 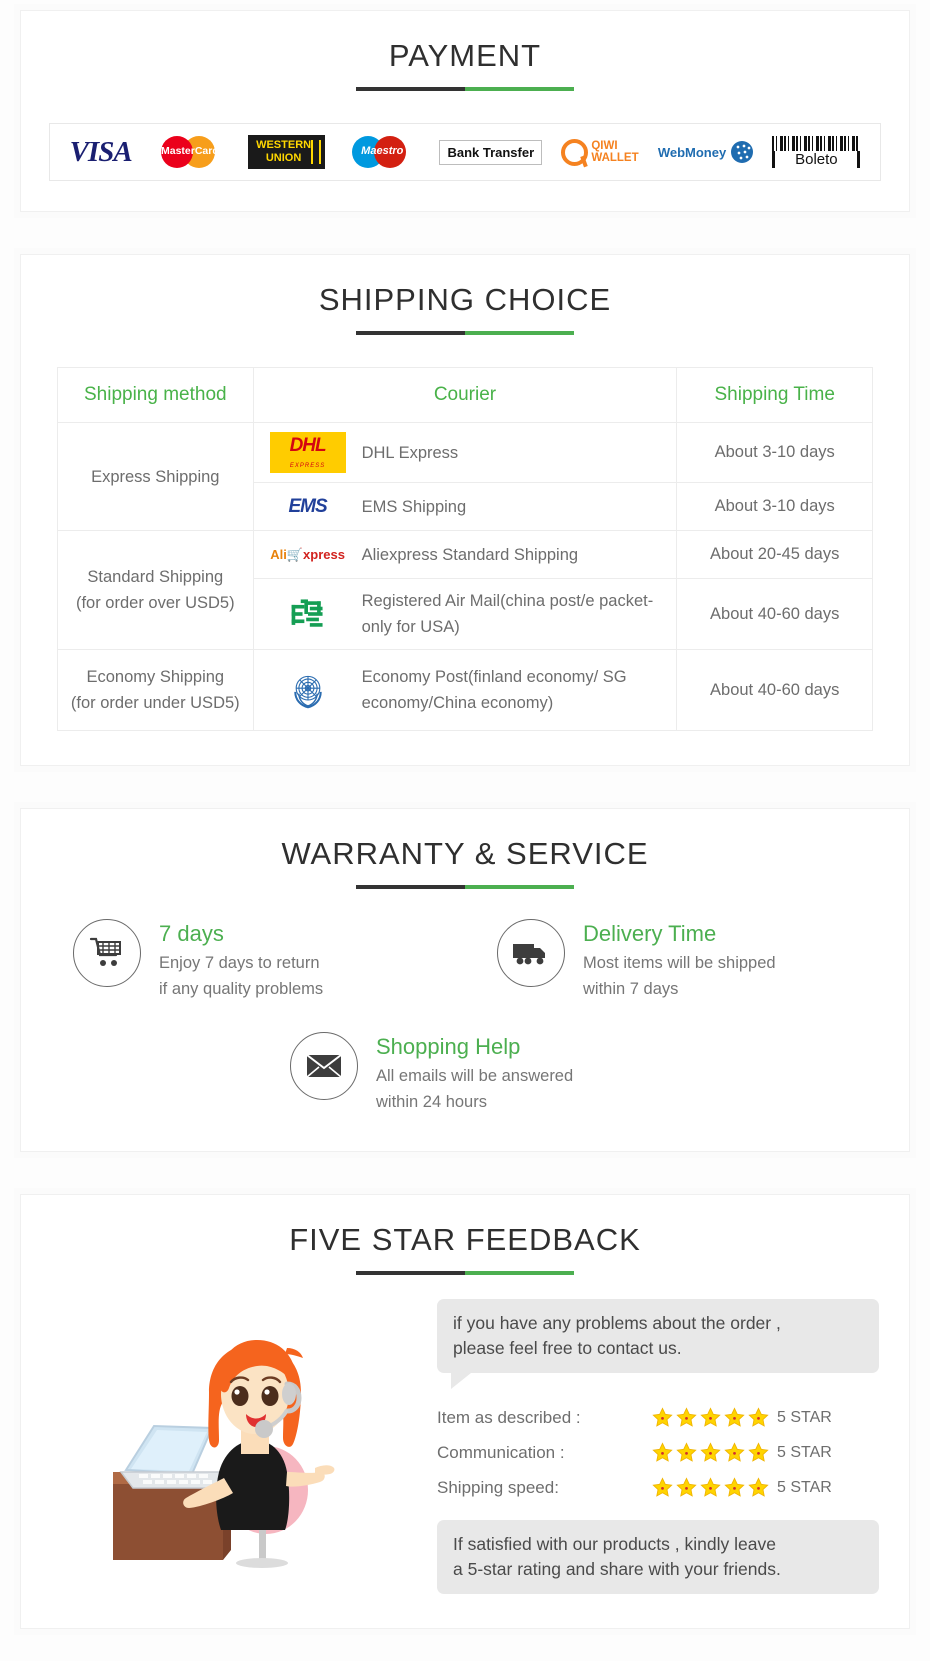 I want to click on aliexpress-cart-glyph: 🛒, so click(x=295, y=554).